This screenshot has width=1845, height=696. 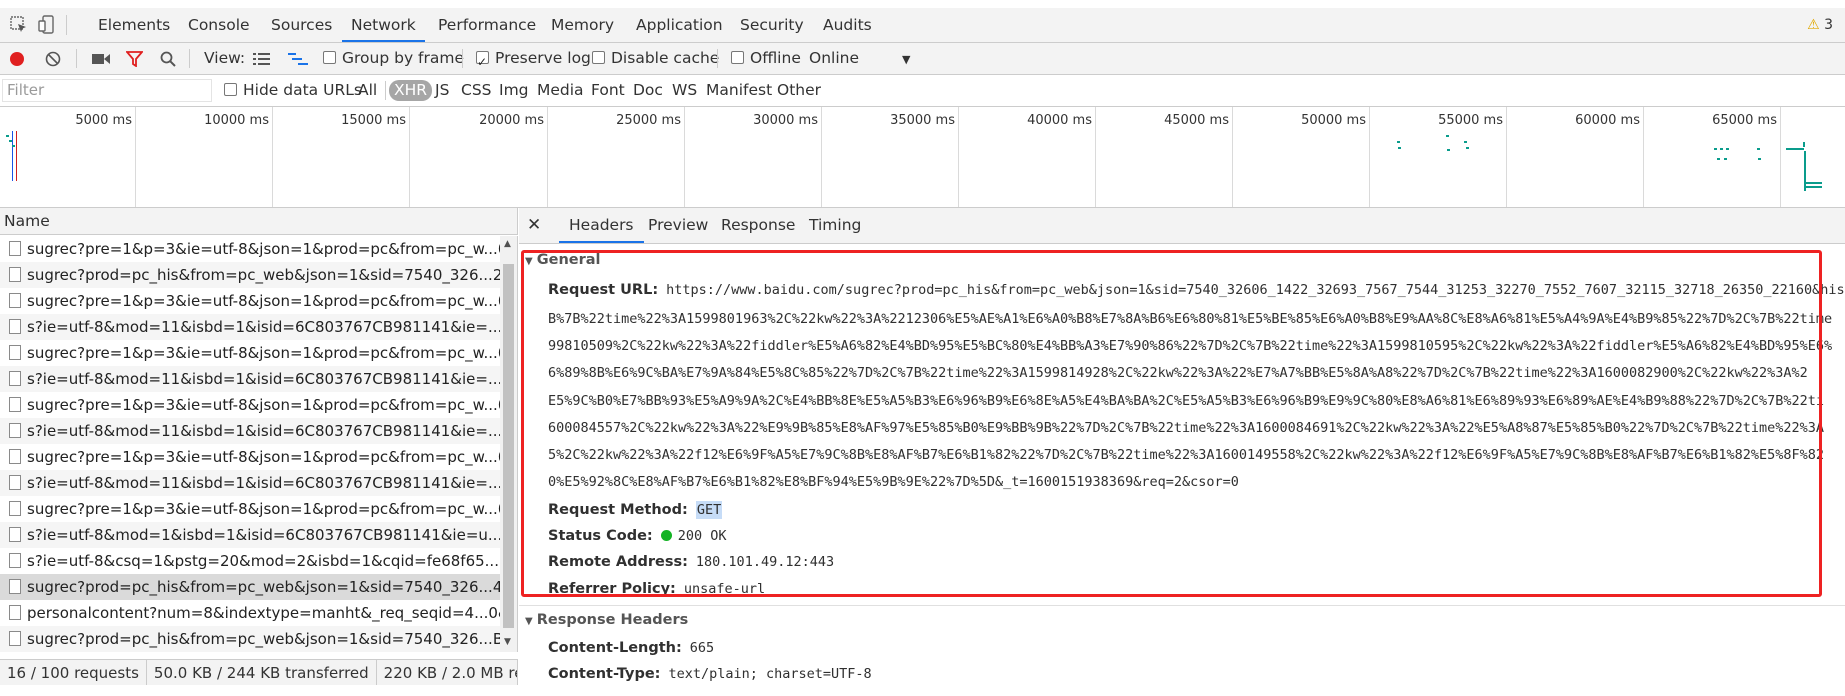 What do you see at coordinates (373, 120) in the screenshot?
I see `overview-tick: 15000 ms` at bounding box center [373, 120].